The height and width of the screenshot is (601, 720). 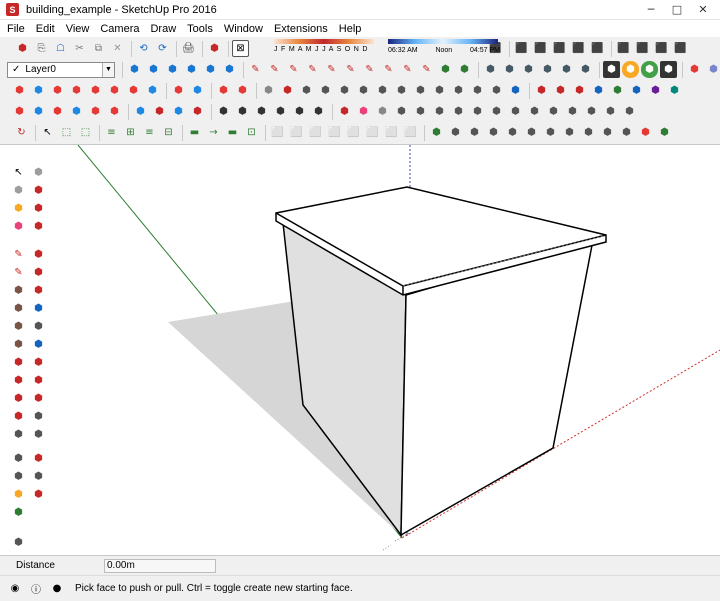 I want to click on orbit-left-icon: ⬢, so click(x=38, y=308).